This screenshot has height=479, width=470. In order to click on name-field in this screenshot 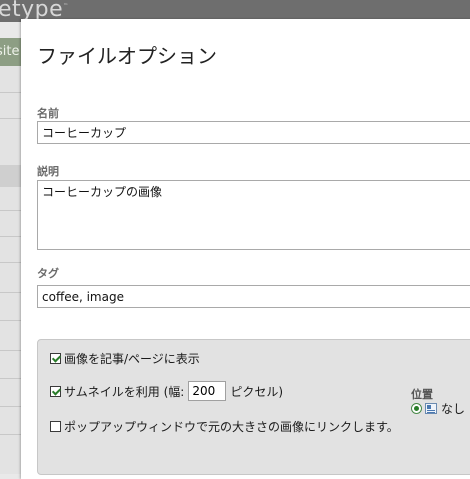, I will do `click(253, 132)`.